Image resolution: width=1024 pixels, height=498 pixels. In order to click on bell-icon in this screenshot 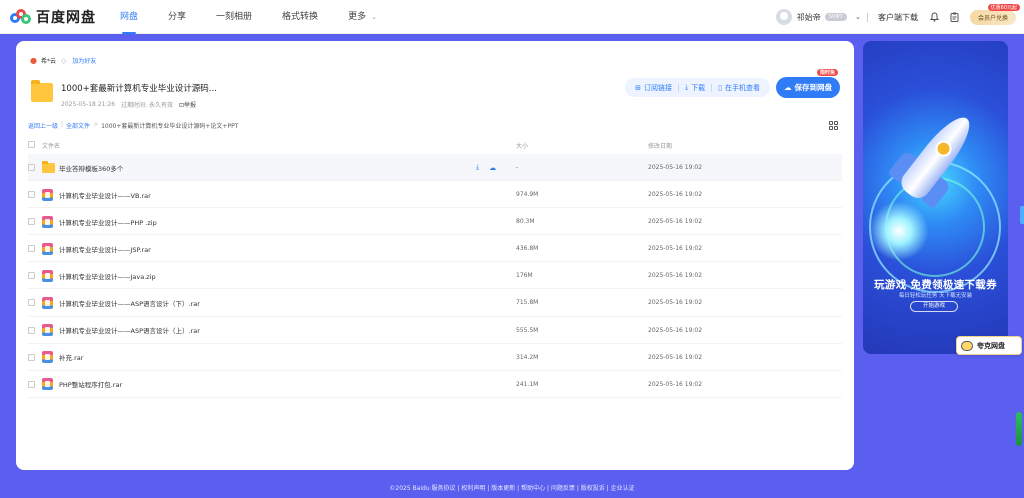, I will do `click(935, 17)`.